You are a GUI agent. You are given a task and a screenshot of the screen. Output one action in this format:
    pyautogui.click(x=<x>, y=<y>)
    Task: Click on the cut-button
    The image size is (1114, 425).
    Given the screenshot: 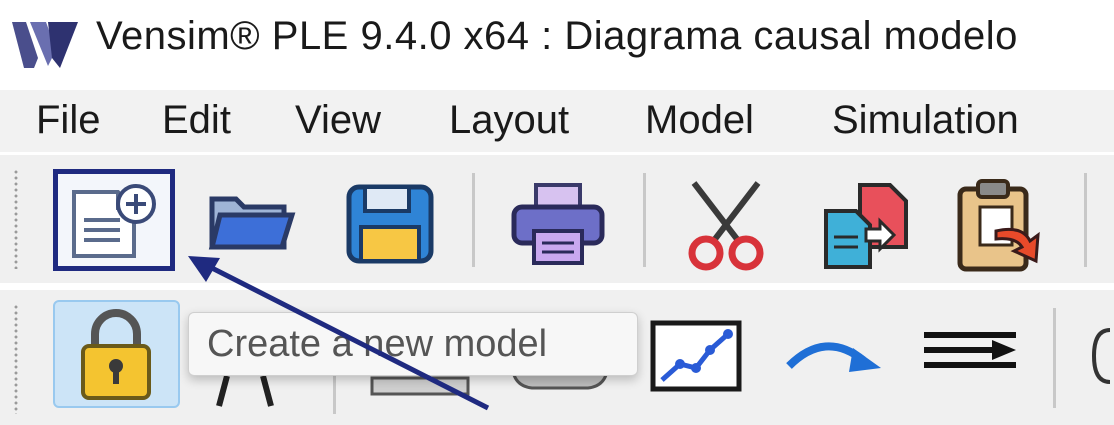 What is the action you would take?
    pyautogui.click(x=726, y=225)
    